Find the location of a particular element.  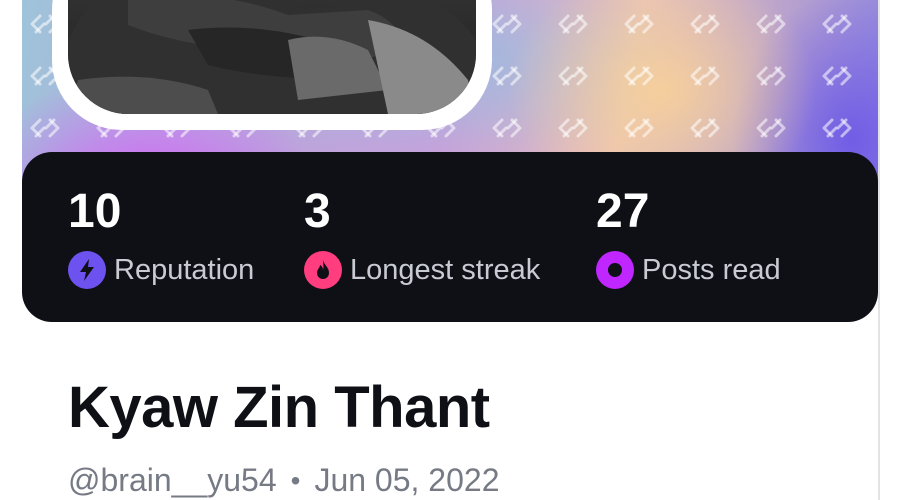

avatar-photo-illustration is located at coordinates (272, 57).